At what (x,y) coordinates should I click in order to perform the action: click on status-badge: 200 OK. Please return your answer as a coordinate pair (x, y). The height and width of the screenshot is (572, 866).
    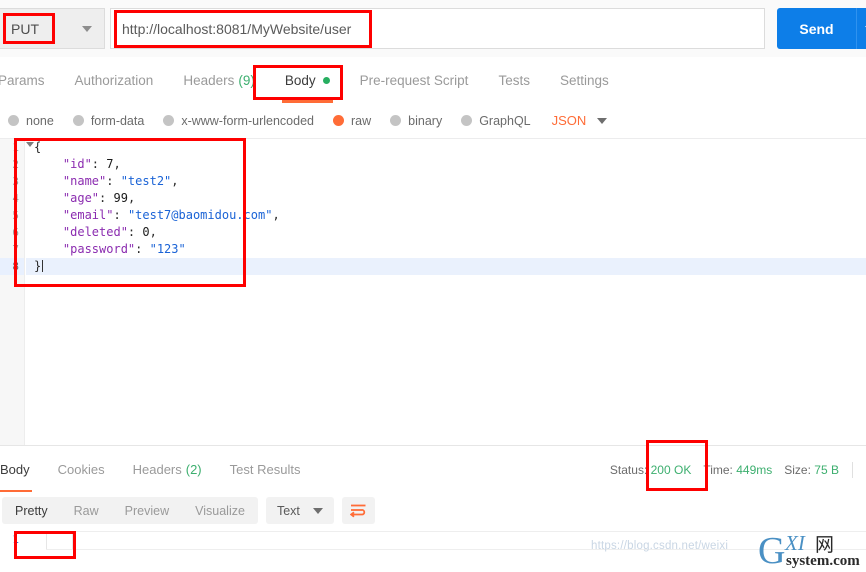
    Looking at the image, I should click on (671, 470).